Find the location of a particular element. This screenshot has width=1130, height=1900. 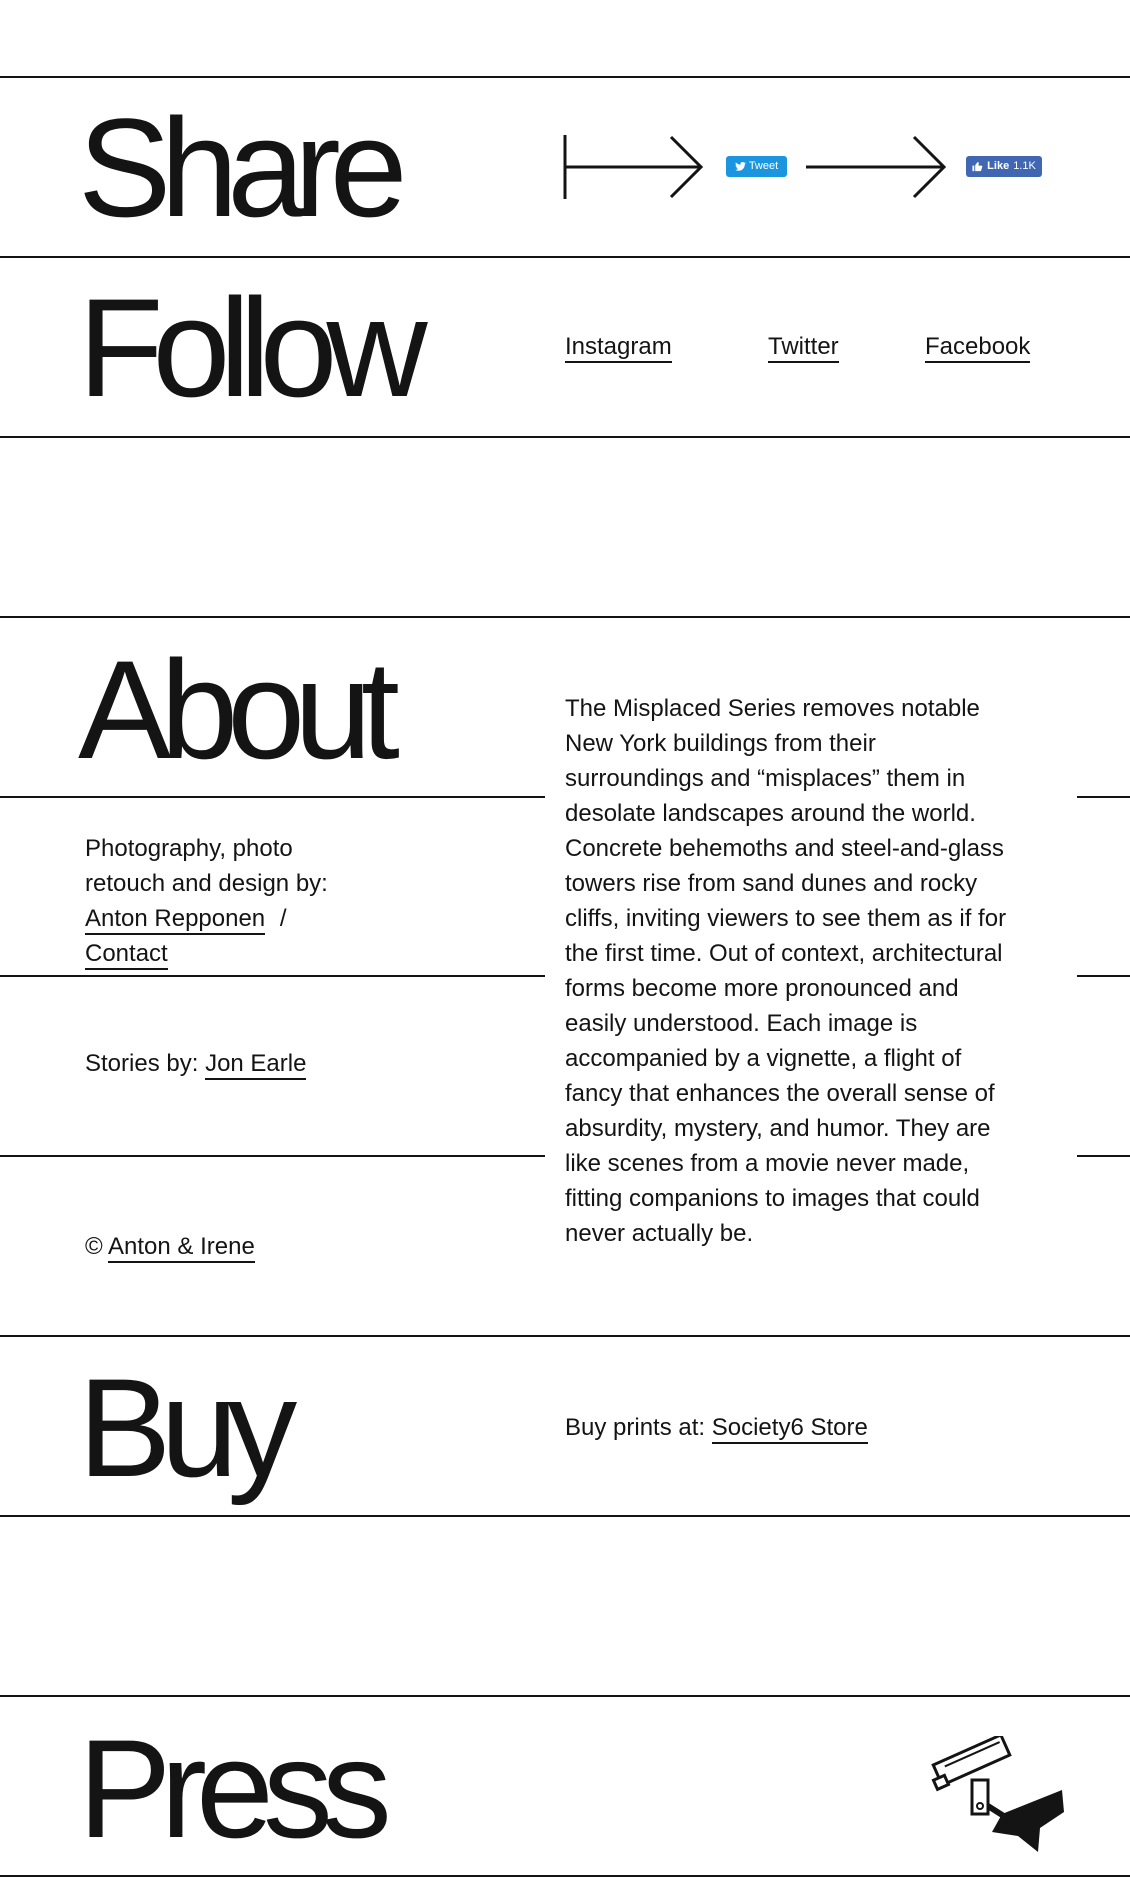

tweet-button: Tweet is located at coordinates (756, 166).